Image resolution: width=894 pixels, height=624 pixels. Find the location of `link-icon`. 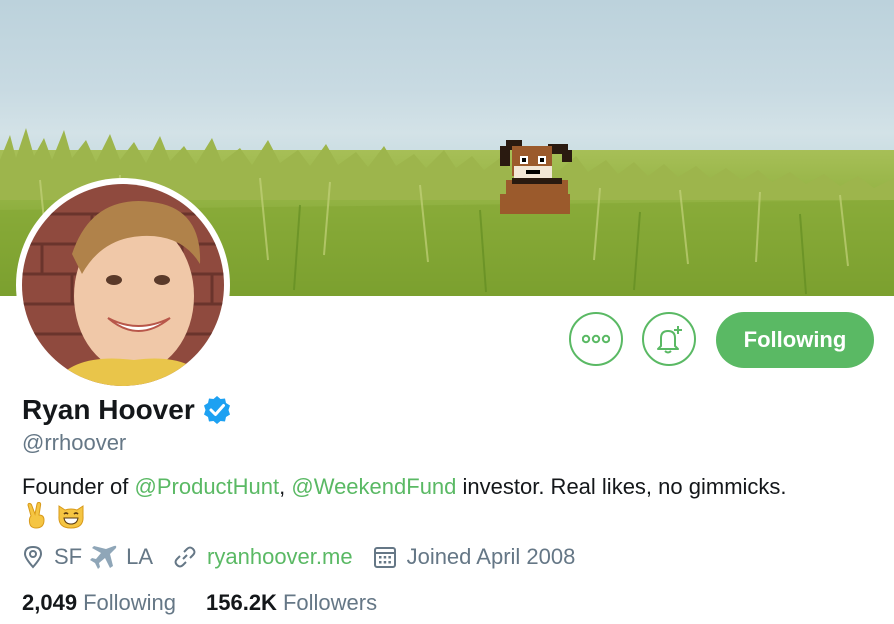

link-icon is located at coordinates (185, 557).